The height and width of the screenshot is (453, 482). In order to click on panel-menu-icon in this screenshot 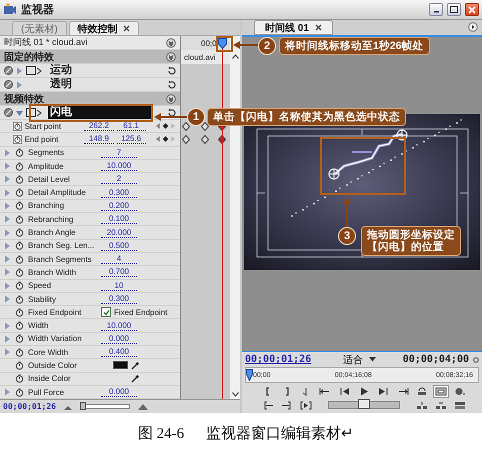, I will do `click(473, 27)`.